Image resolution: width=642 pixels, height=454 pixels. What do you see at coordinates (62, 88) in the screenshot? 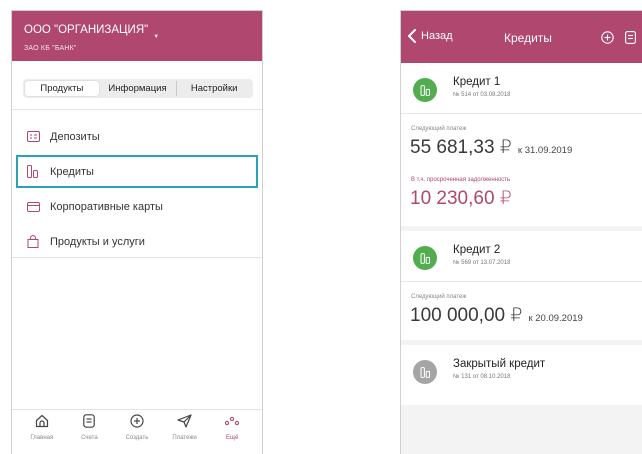
I see `tab-products: Продукты` at bounding box center [62, 88].